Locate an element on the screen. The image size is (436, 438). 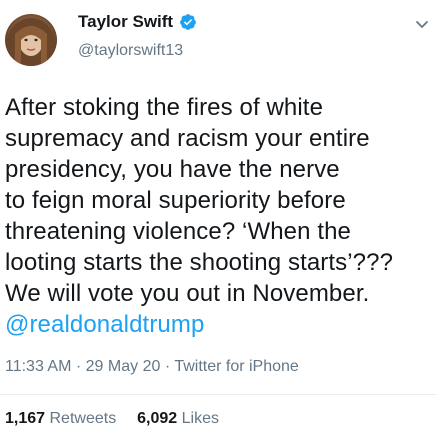
tweet-date: 29 May 20 is located at coordinates (123, 366).